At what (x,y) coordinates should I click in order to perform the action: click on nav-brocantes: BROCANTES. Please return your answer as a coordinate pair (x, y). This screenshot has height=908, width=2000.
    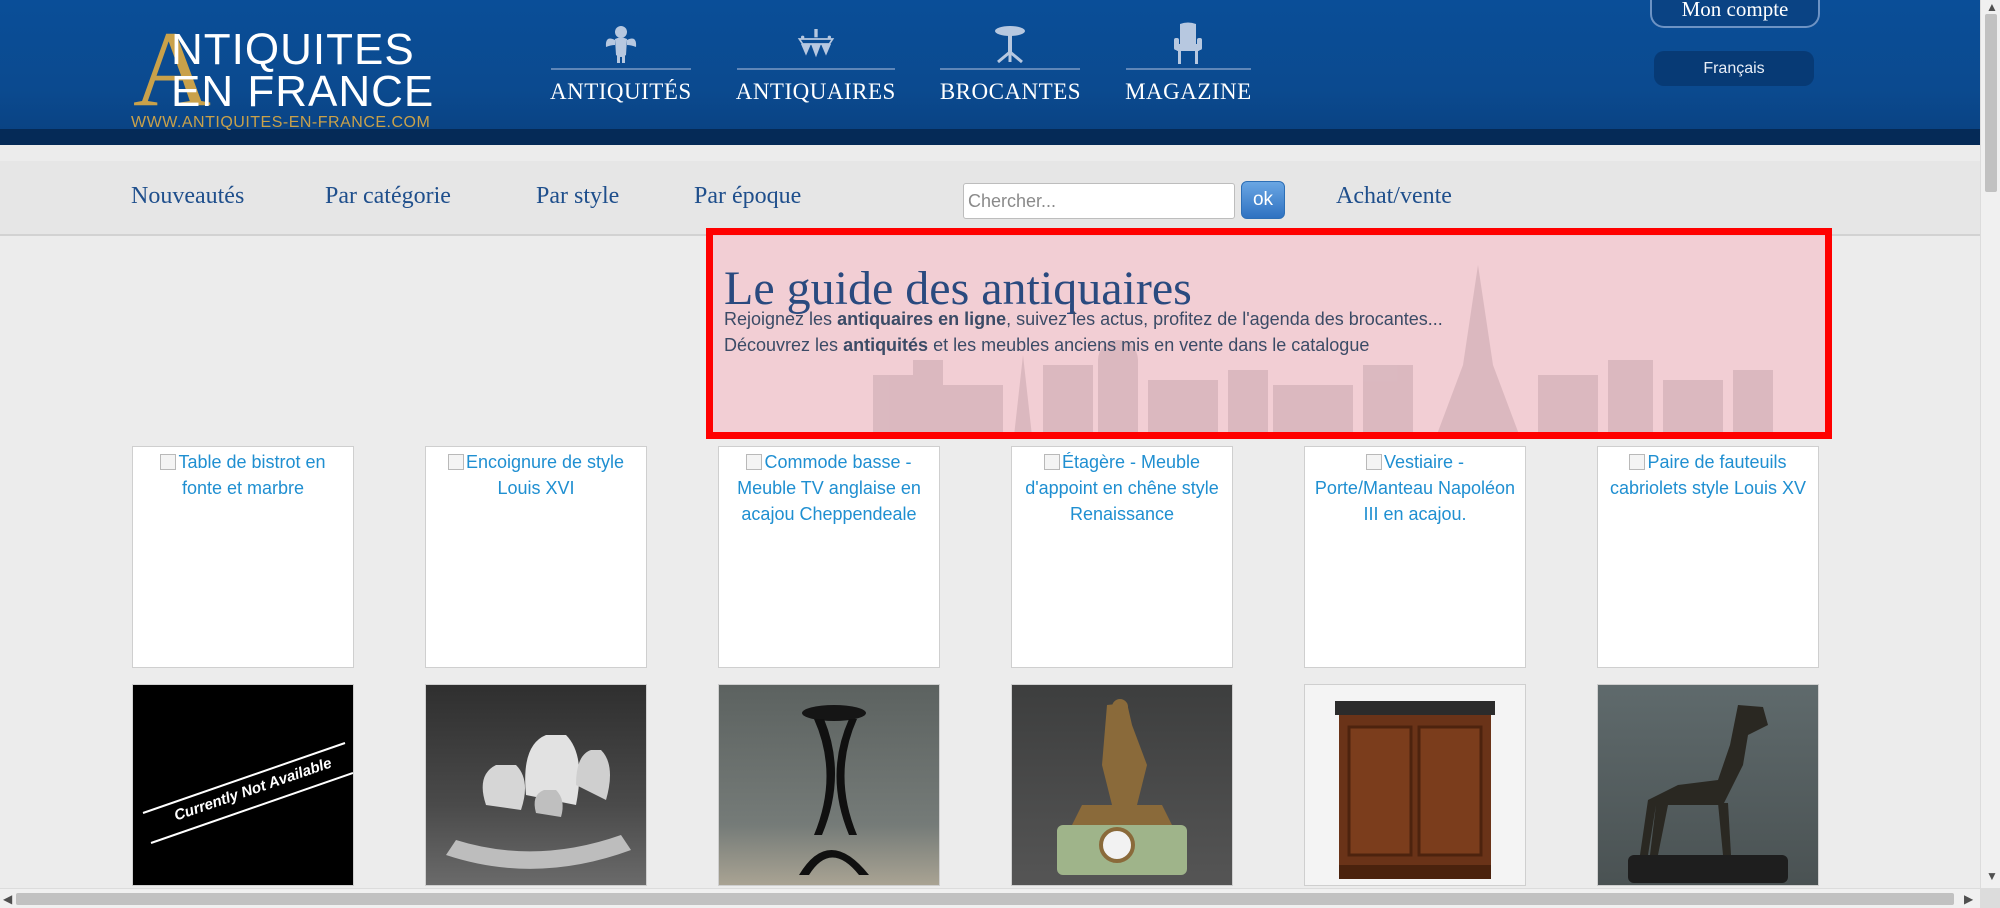
    Looking at the image, I should click on (1010, 67).